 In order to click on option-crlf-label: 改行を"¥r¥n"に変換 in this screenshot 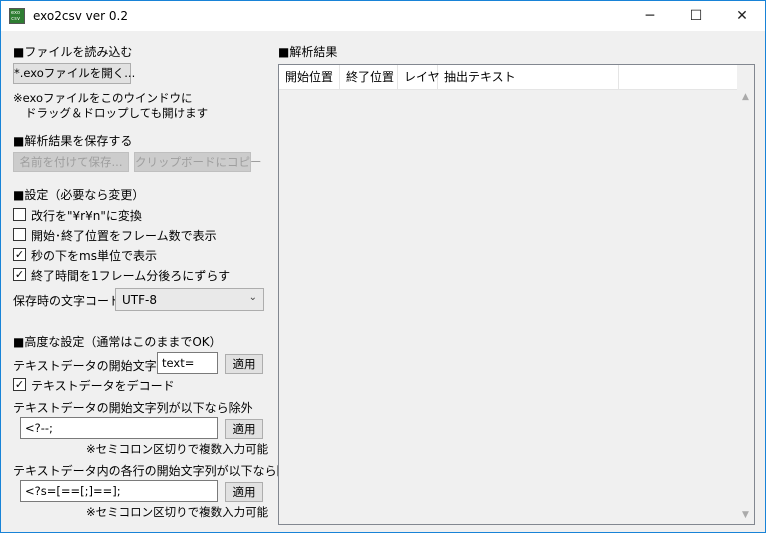, I will do `click(86, 216)`.